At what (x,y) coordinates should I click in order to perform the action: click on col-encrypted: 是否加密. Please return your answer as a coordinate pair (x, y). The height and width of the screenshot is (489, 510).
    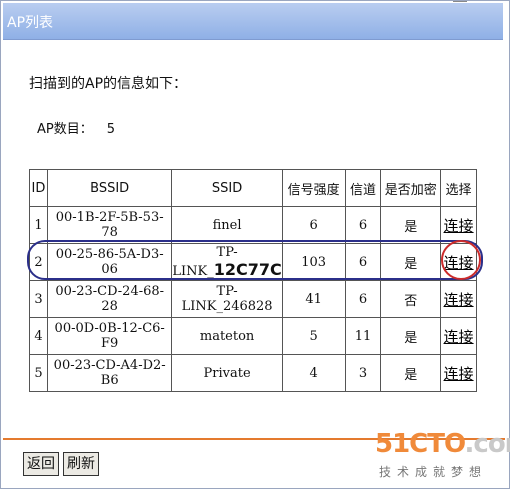
    Looking at the image, I should click on (411, 188).